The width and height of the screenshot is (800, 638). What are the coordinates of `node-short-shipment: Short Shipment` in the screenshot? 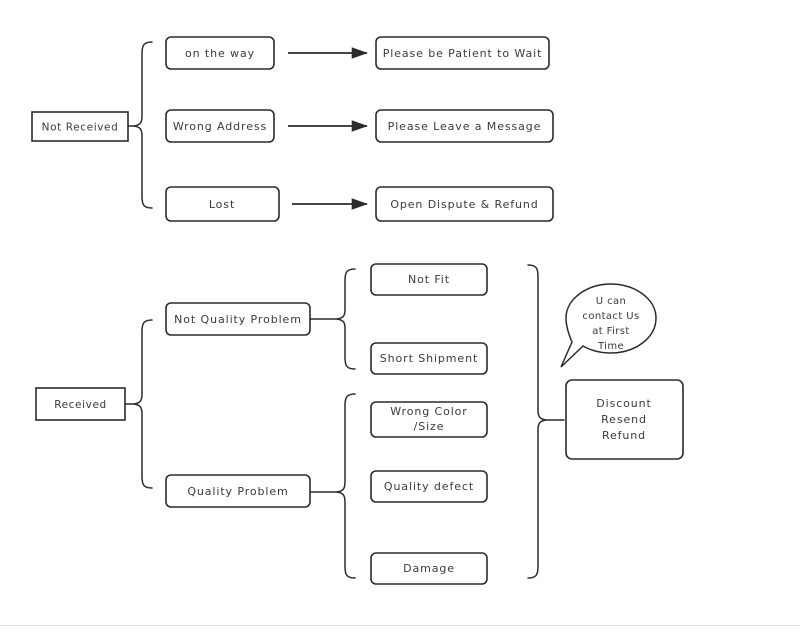 It's located at (429, 358).